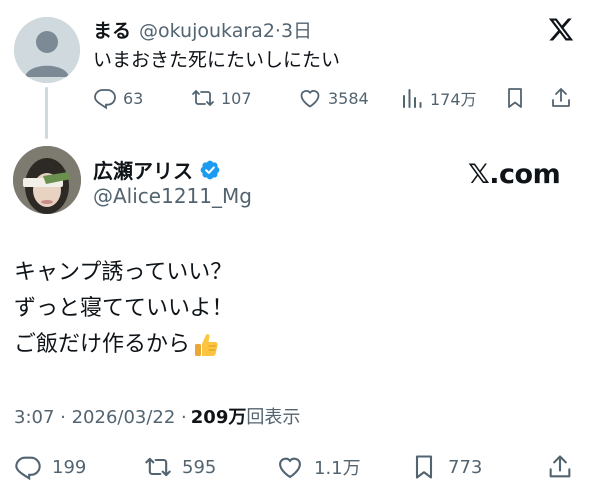  What do you see at coordinates (296, 29) in the screenshot?
I see `reply-timestamp: 3日` at bounding box center [296, 29].